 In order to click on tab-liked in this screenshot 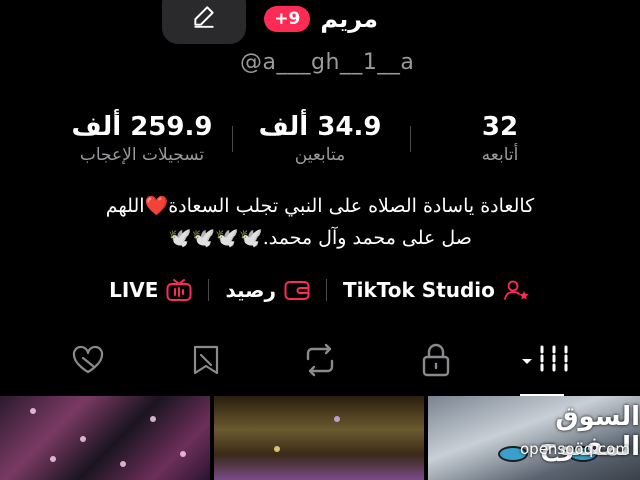, I will do `click(88, 360)`.